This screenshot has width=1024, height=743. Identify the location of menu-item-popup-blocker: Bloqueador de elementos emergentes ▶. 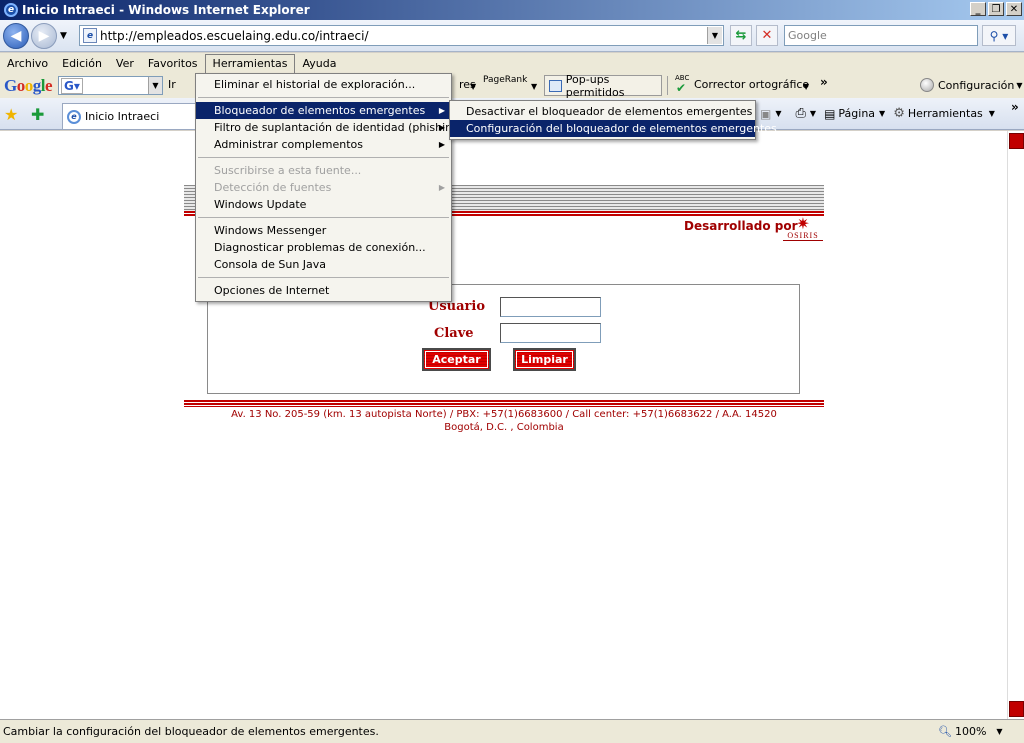
(323, 110).